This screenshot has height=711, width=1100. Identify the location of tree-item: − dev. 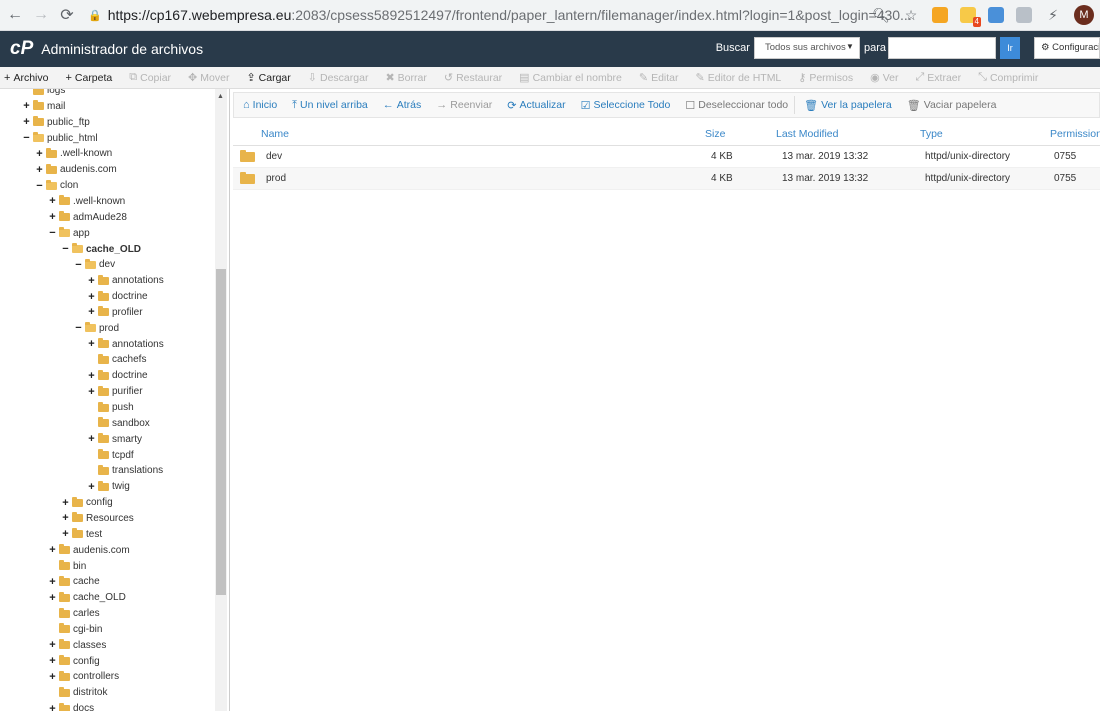
(94, 264).